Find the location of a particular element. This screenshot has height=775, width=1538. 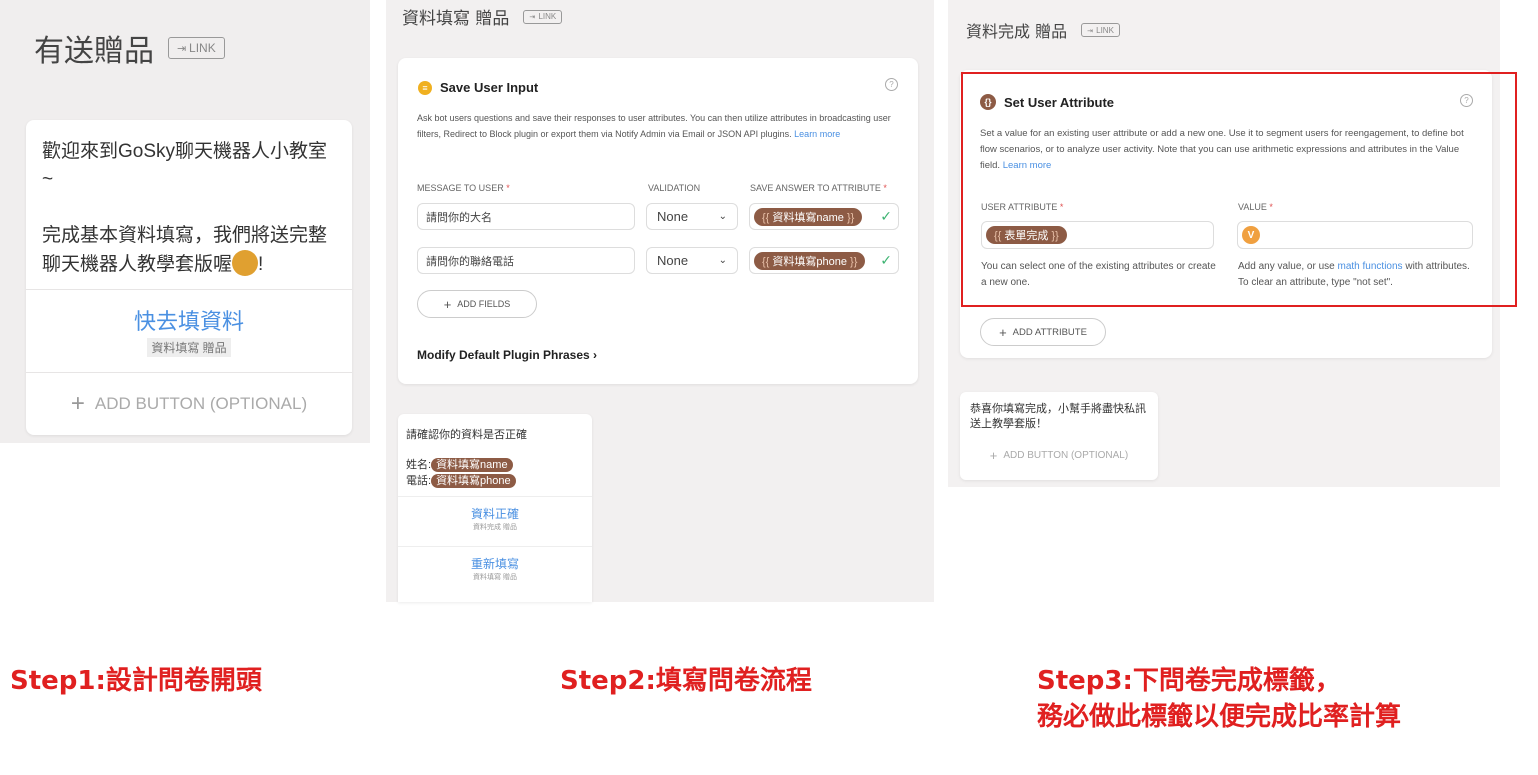

add-attribute-button: + ADD ATTRIBUTE is located at coordinates (1043, 332).